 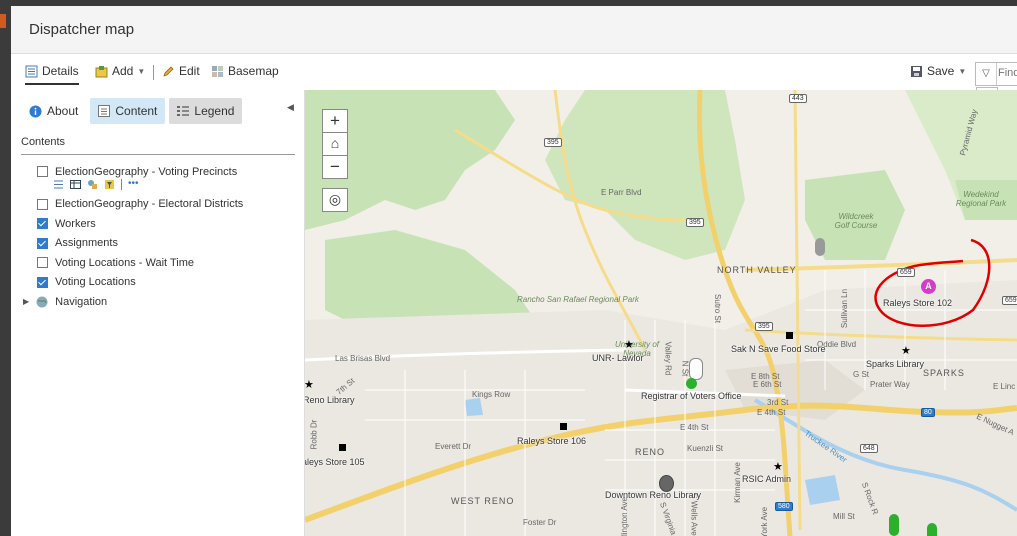 I want to click on background-window-edge, so click(x=5, y=268).